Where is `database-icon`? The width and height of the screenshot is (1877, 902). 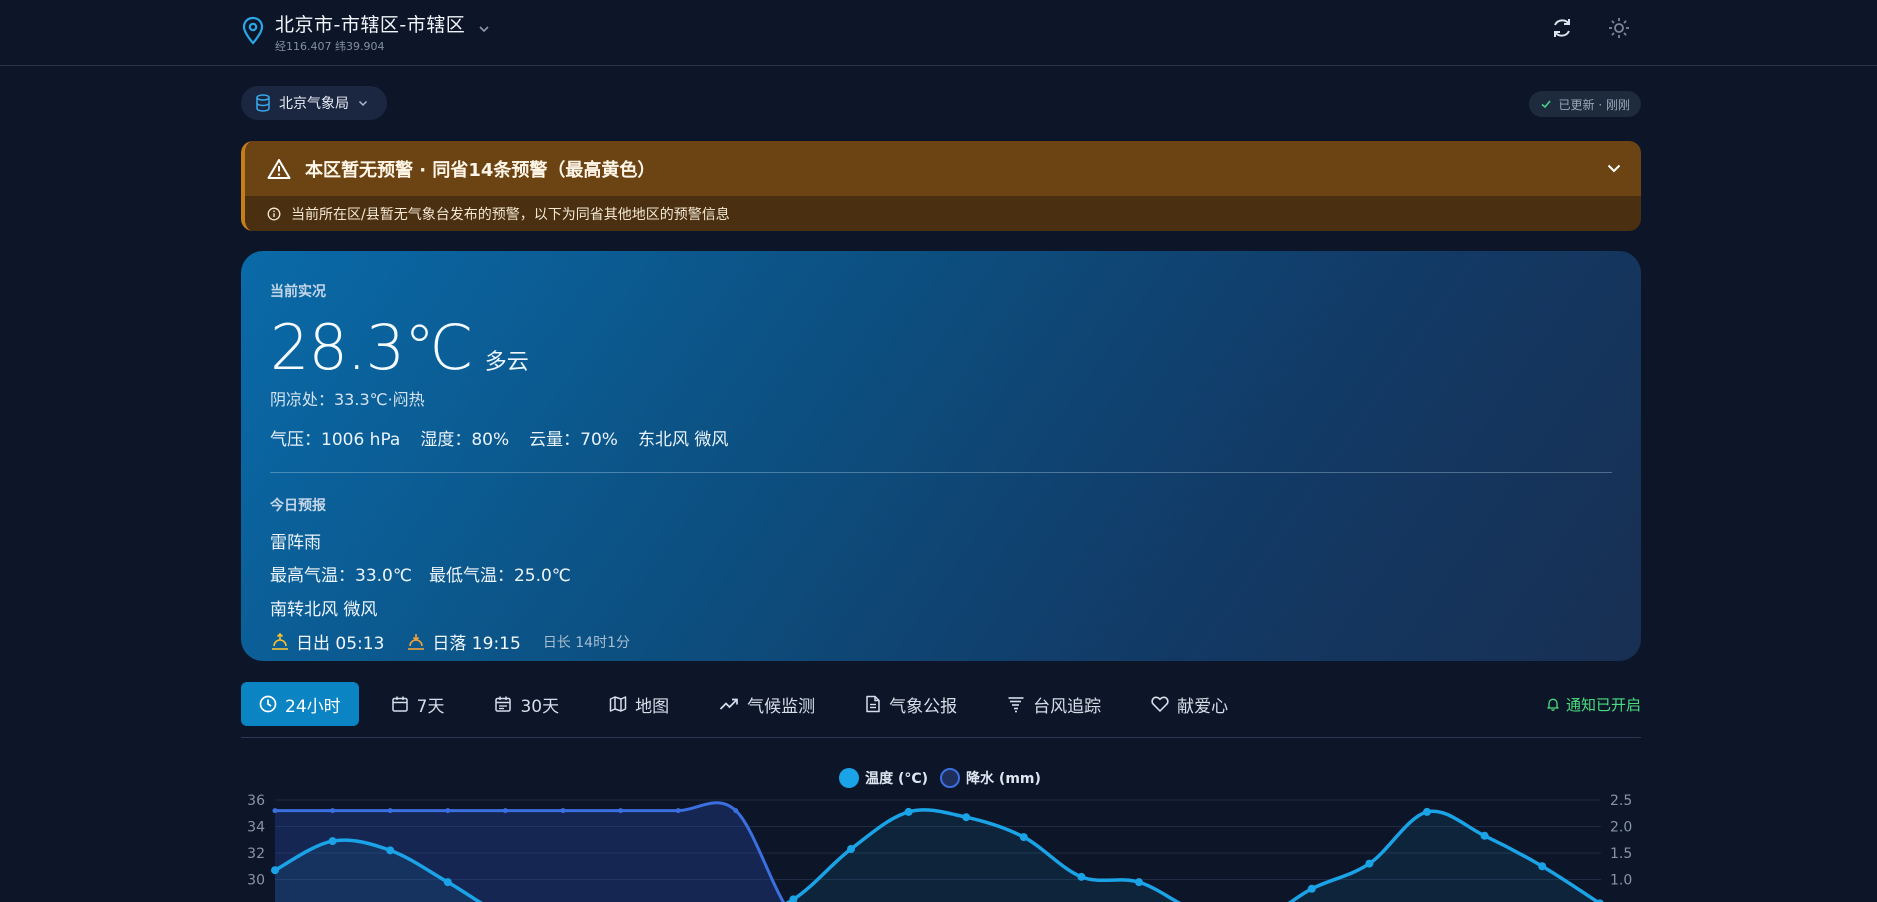 database-icon is located at coordinates (263, 103).